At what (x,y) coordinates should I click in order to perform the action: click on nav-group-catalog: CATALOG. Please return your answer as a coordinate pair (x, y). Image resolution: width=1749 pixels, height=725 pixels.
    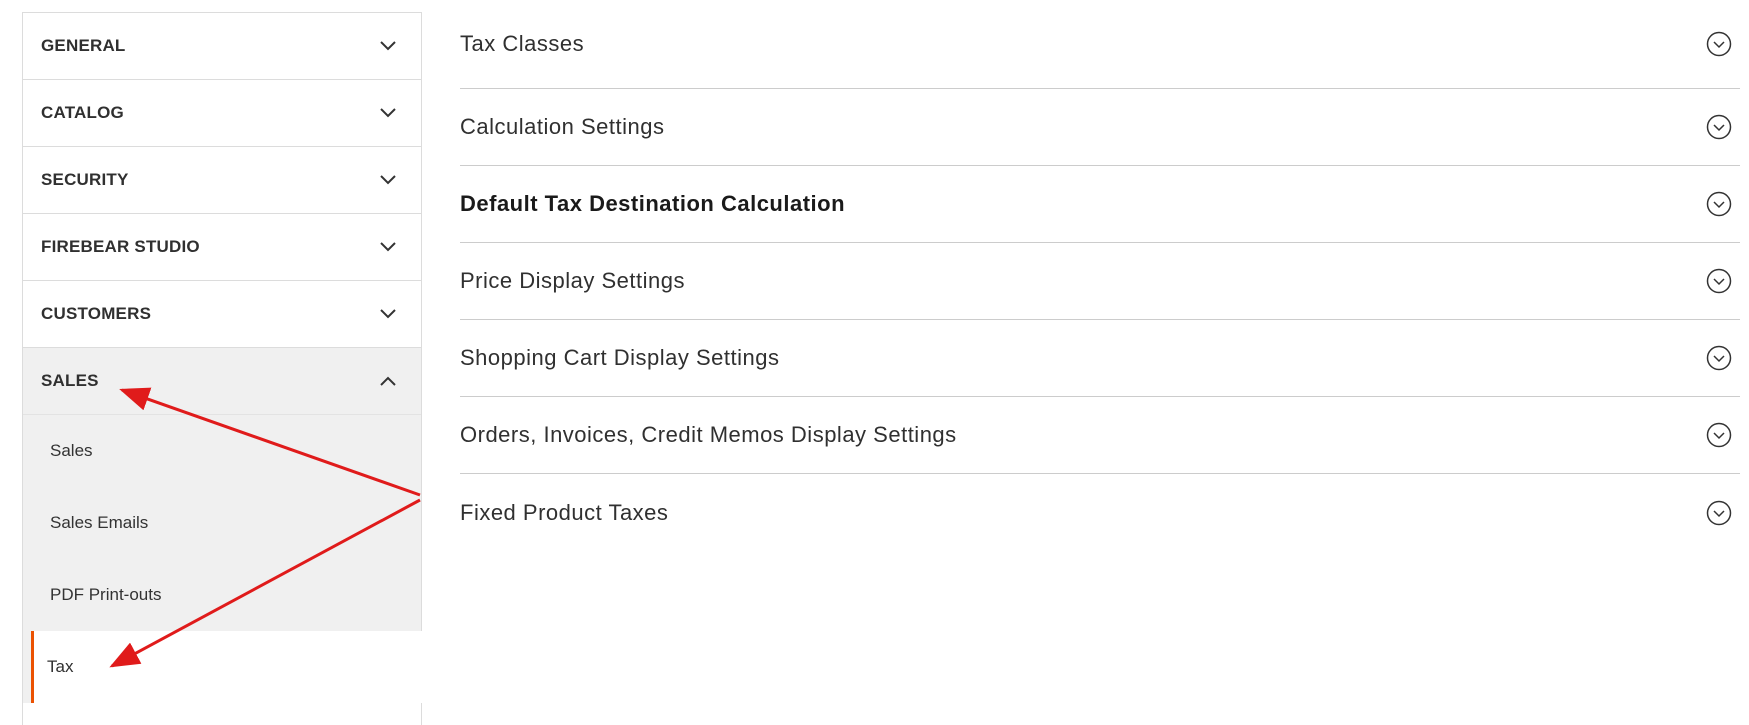
    Looking at the image, I should click on (222, 113).